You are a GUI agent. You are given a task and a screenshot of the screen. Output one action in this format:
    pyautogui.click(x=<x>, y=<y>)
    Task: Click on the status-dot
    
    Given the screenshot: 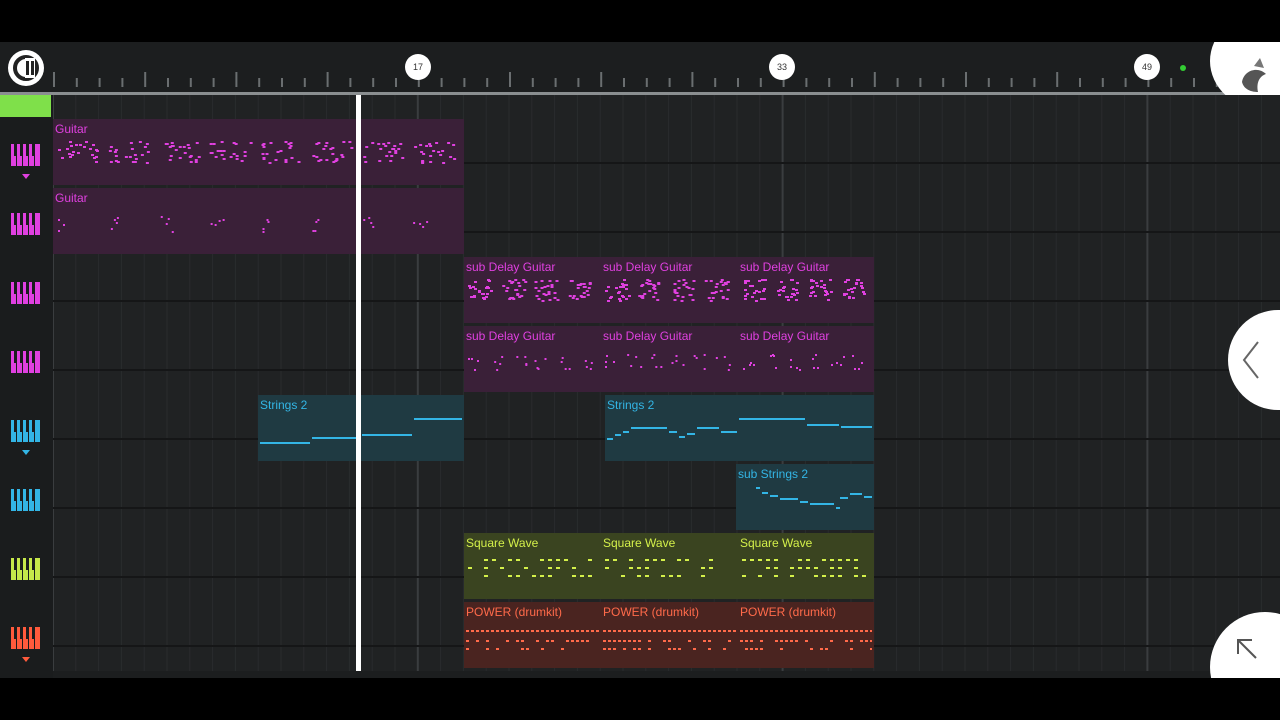 What is the action you would take?
    pyautogui.click(x=1183, y=68)
    